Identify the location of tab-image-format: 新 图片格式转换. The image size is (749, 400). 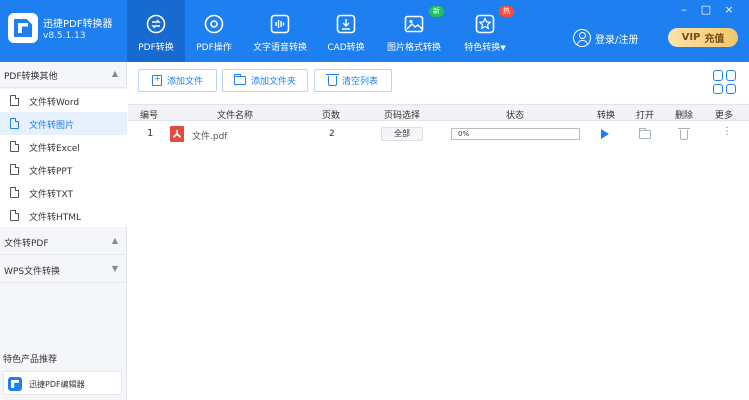
(414, 31).